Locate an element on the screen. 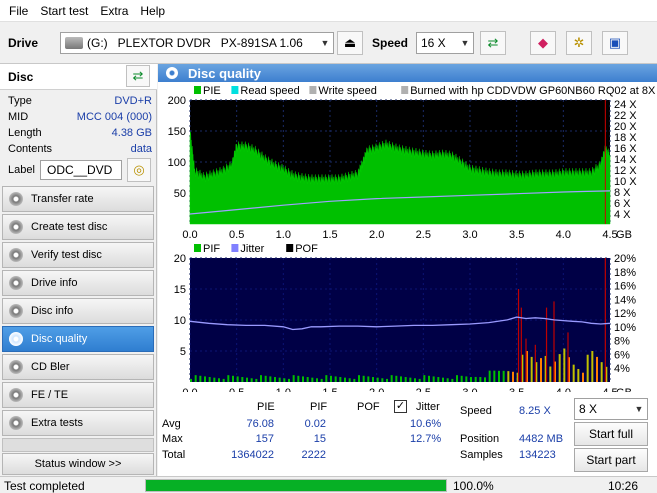 Image resolution: width=657 pixels, height=493 pixels. y2-tick-label: 20% is located at coordinates (625, 259).